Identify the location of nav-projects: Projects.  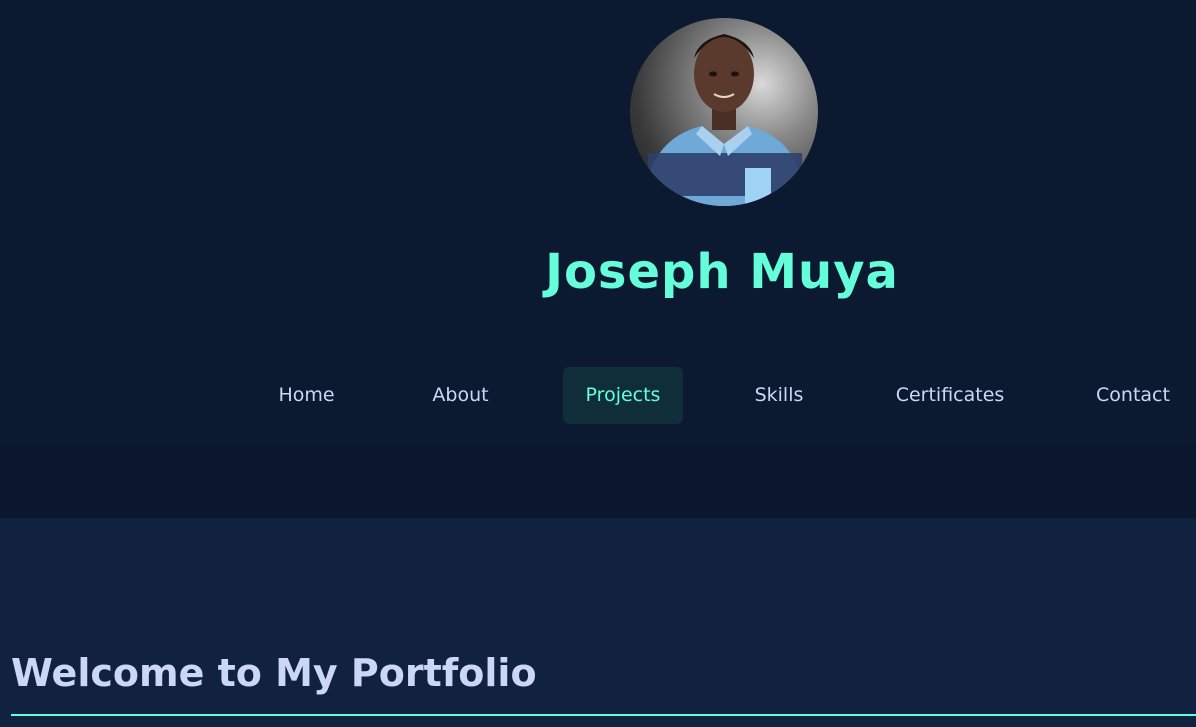
(623, 395).